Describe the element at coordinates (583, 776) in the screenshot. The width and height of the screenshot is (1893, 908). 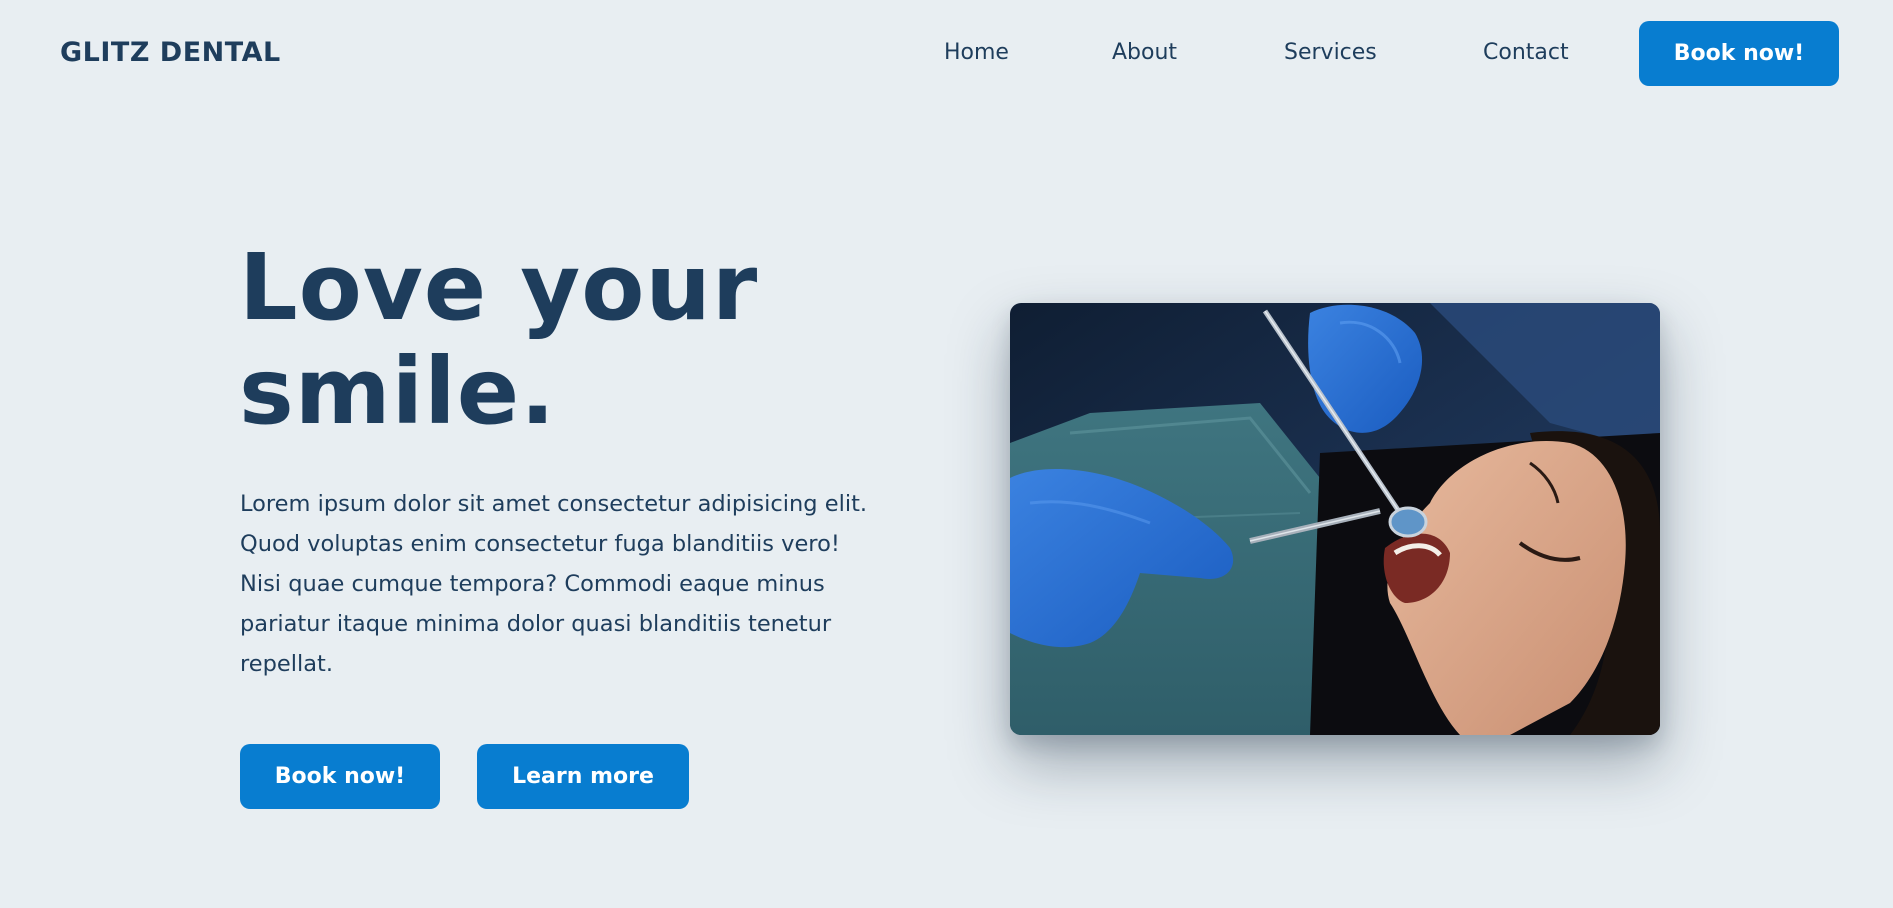
I see `learn-more-button: Learn more` at that location.